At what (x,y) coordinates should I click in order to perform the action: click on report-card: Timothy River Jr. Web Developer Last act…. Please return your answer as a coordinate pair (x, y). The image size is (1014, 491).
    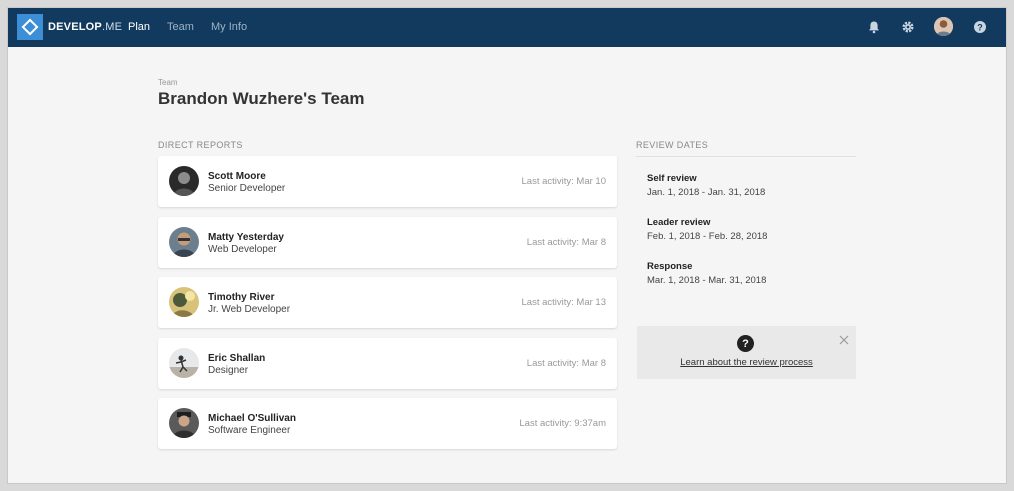
    Looking at the image, I should click on (387, 302).